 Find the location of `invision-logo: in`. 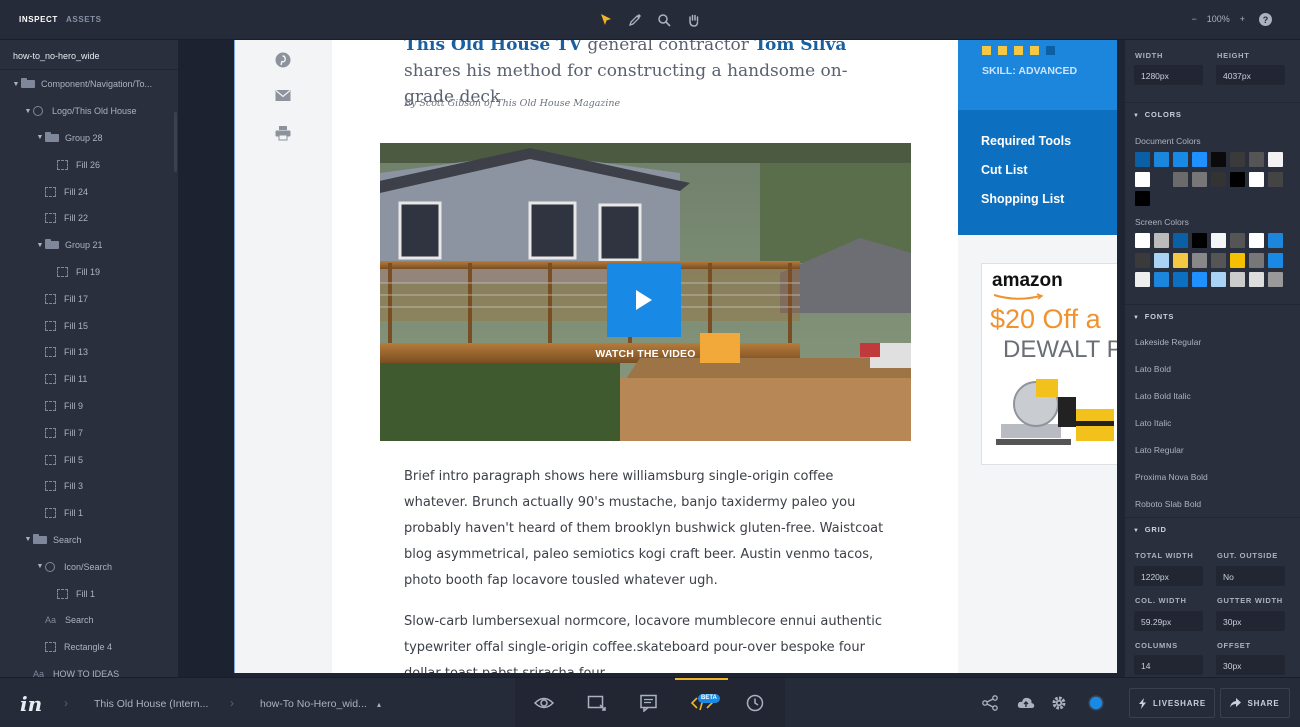

invision-logo: in is located at coordinates (31, 704).